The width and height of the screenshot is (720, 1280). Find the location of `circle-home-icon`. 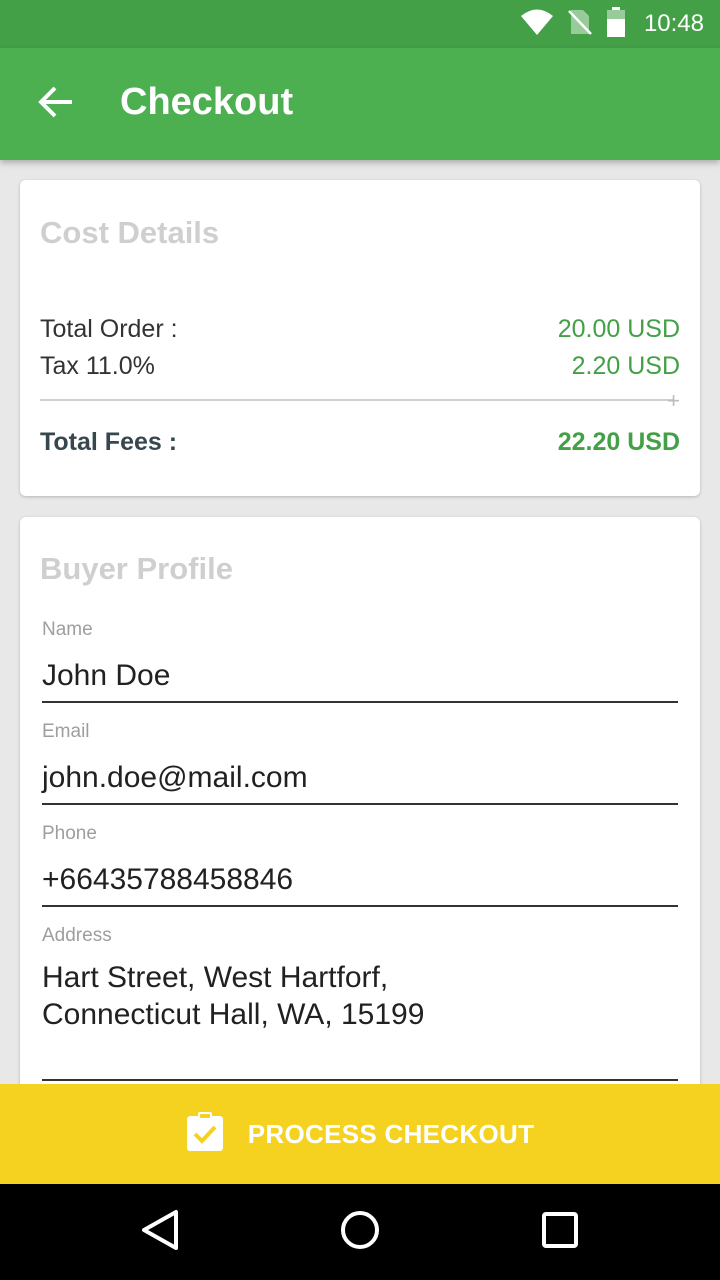

circle-home-icon is located at coordinates (360, 1232).